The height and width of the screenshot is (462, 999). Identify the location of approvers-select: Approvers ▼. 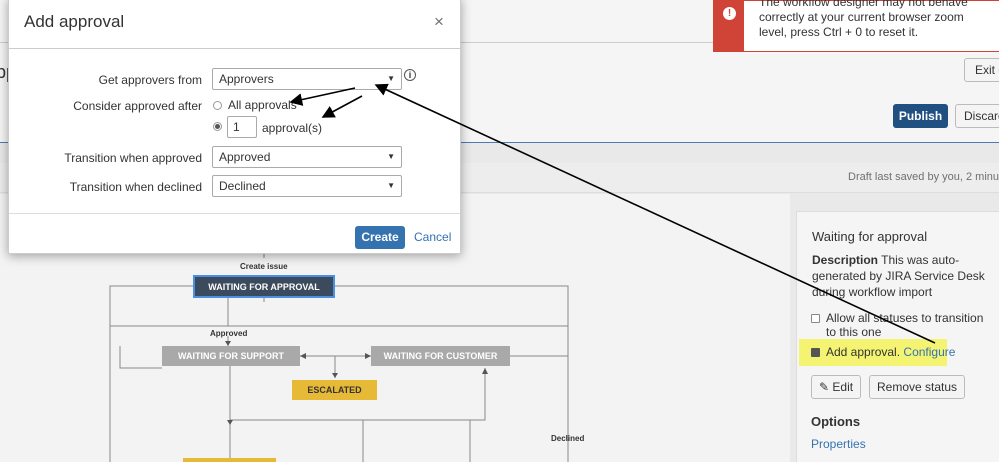
(307, 79).